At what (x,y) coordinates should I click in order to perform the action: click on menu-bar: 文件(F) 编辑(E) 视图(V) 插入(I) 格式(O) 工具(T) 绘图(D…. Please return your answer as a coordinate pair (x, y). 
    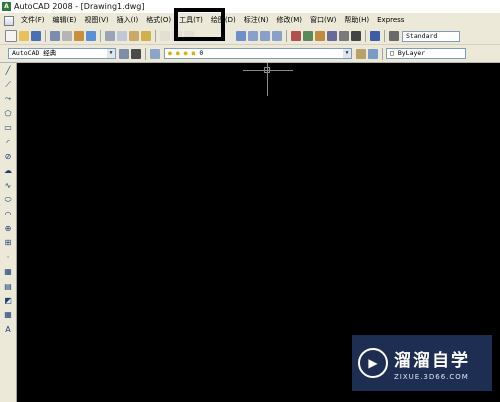
    Looking at the image, I should click on (250, 21).